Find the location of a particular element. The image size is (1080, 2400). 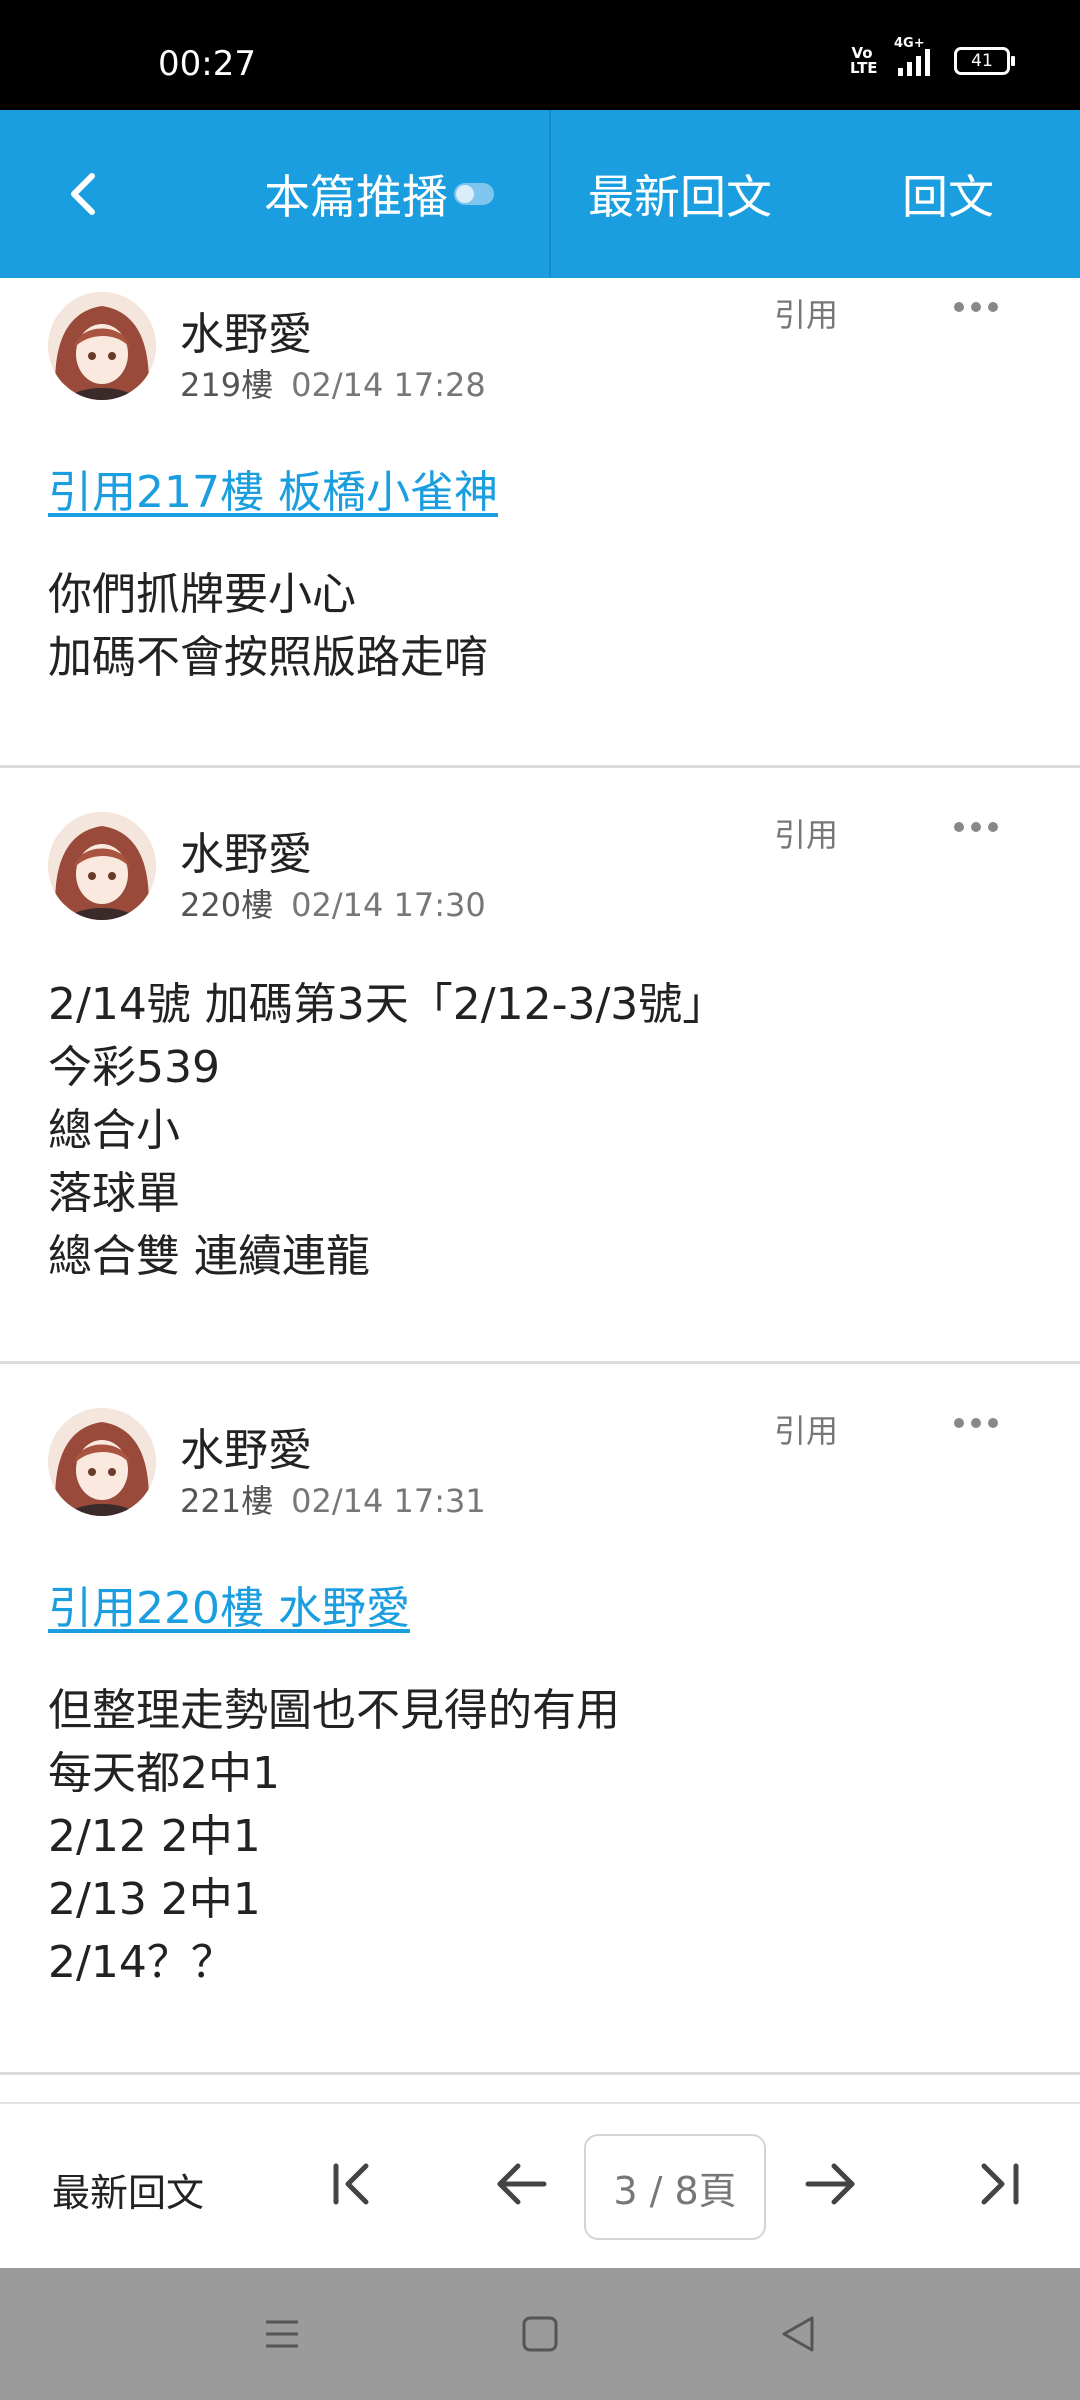

home-square-icon is located at coordinates (540, 2334).